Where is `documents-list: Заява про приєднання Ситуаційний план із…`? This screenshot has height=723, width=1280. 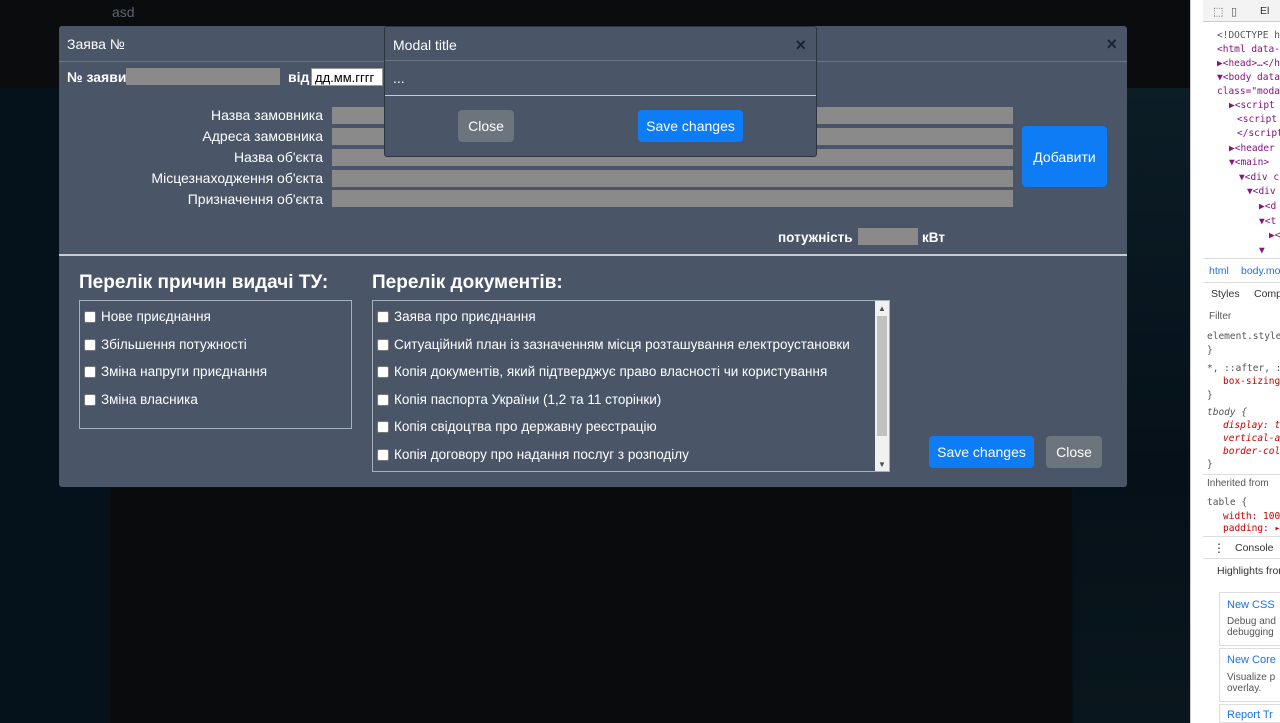 documents-list: Заява про приєднання Ситуаційний план із… is located at coordinates (631, 386).